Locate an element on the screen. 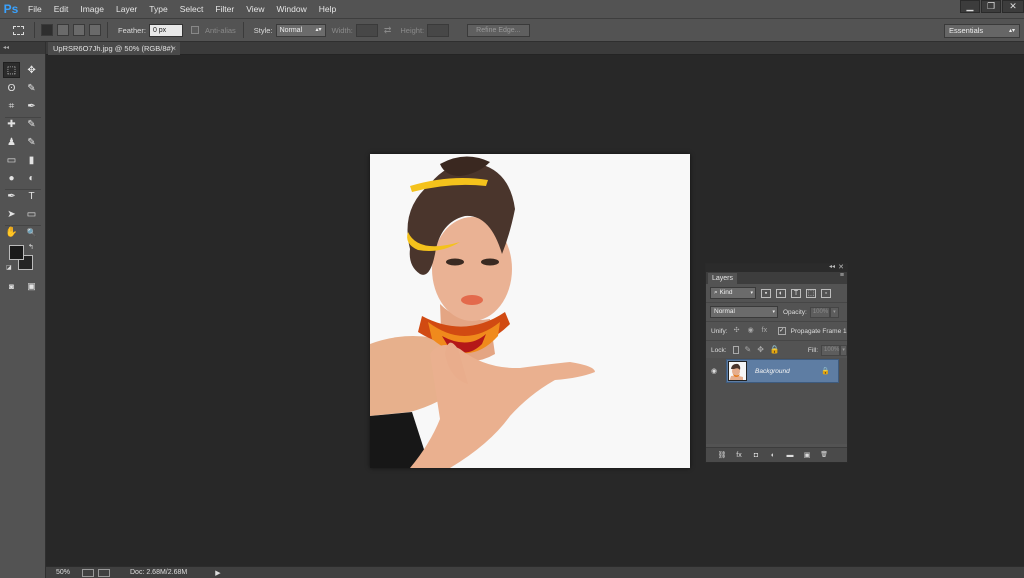  minimize-button: ▁ is located at coordinates (970, 6).